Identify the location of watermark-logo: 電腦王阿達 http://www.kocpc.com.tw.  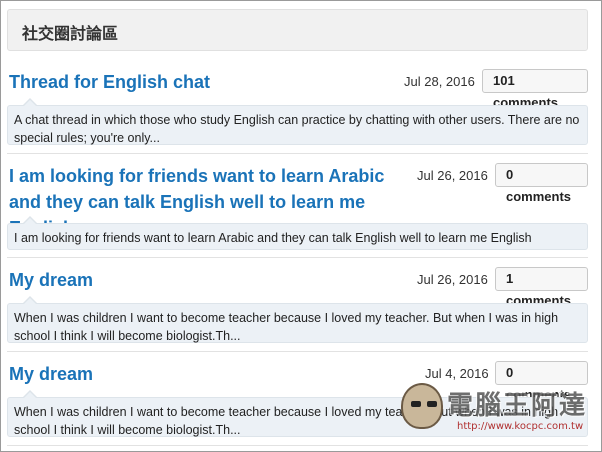
(501, 413).